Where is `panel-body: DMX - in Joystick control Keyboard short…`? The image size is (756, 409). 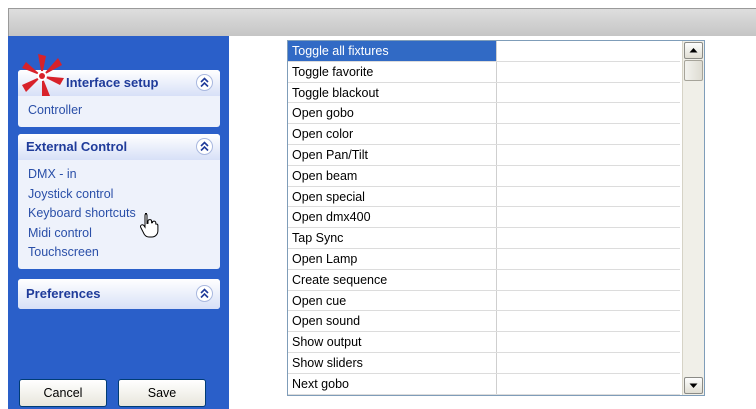
panel-body: DMX - in Joystick control Keyboard short… is located at coordinates (119, 214).